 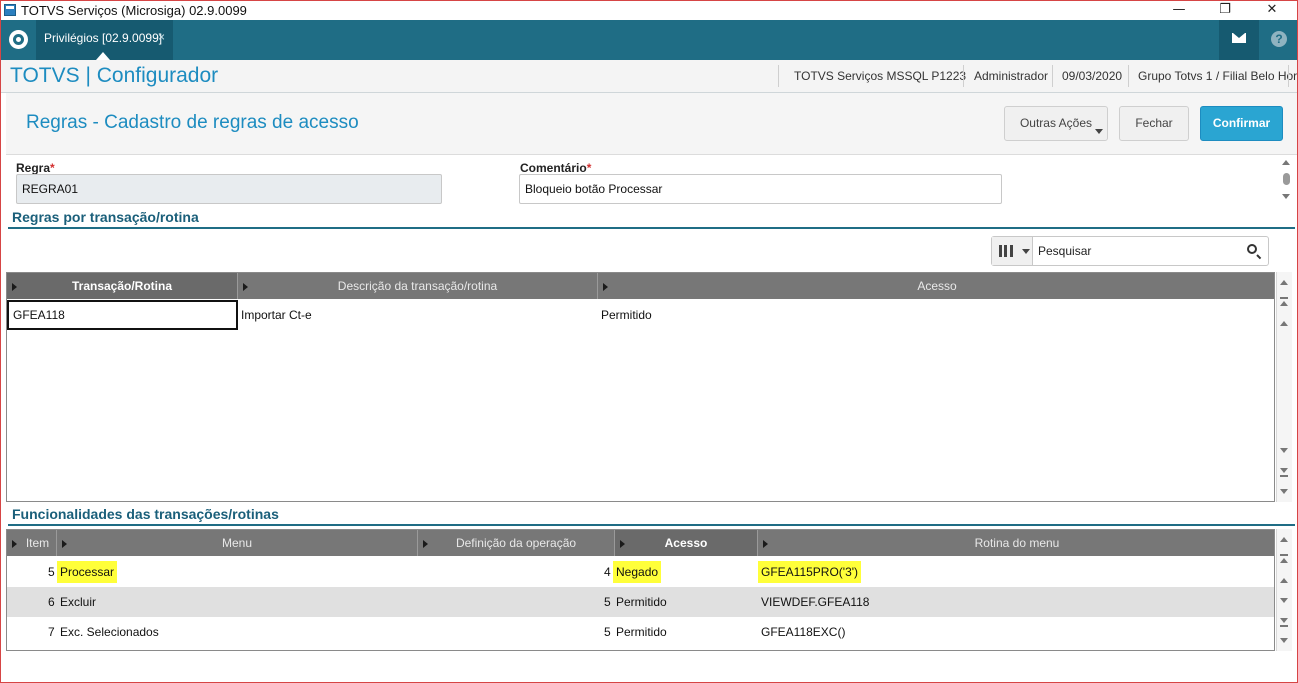 I want to click on totvs-logo-icon, so click(x=18, y=39).